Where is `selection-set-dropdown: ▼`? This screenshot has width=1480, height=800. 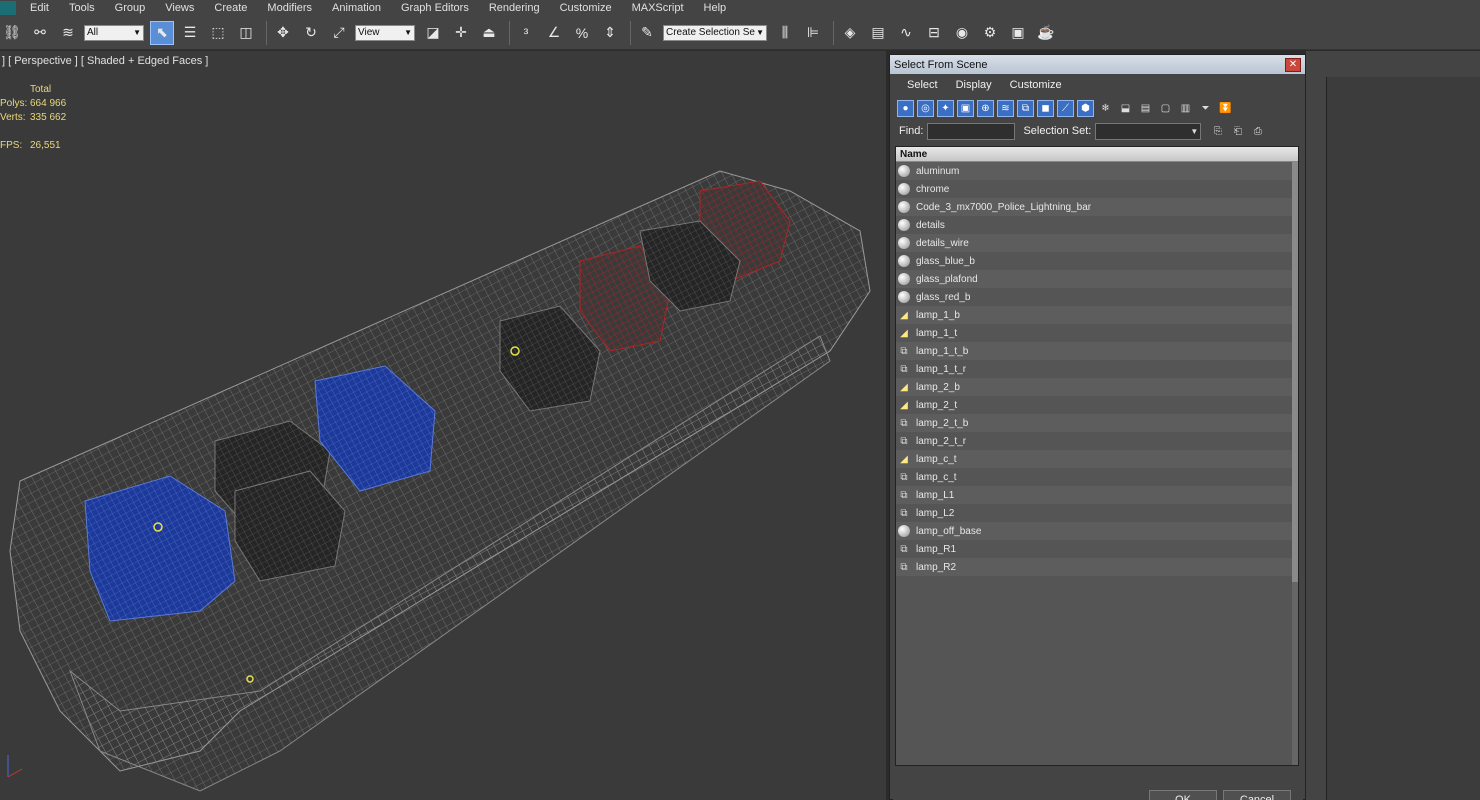
selection-set-dropdown: ▼ is located at coordinates (1148, 131).